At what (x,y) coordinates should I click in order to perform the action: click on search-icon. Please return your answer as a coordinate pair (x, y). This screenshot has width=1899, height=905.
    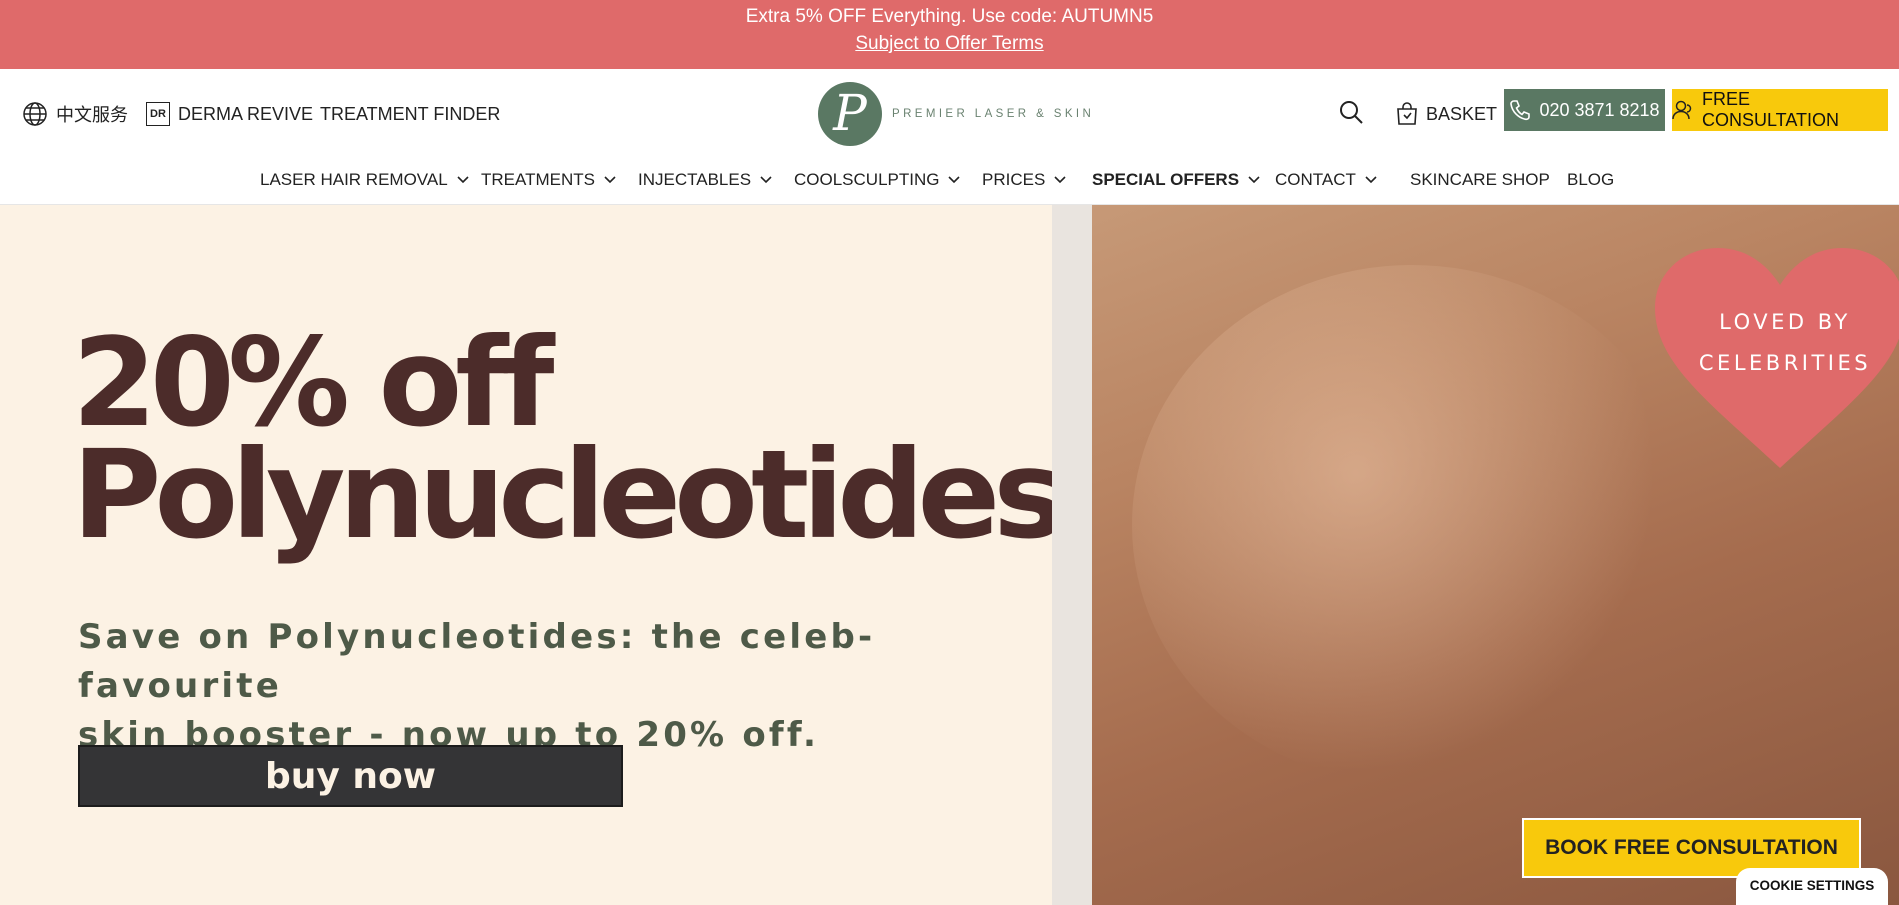
    Looking at the image, I should click on (1351, 115).